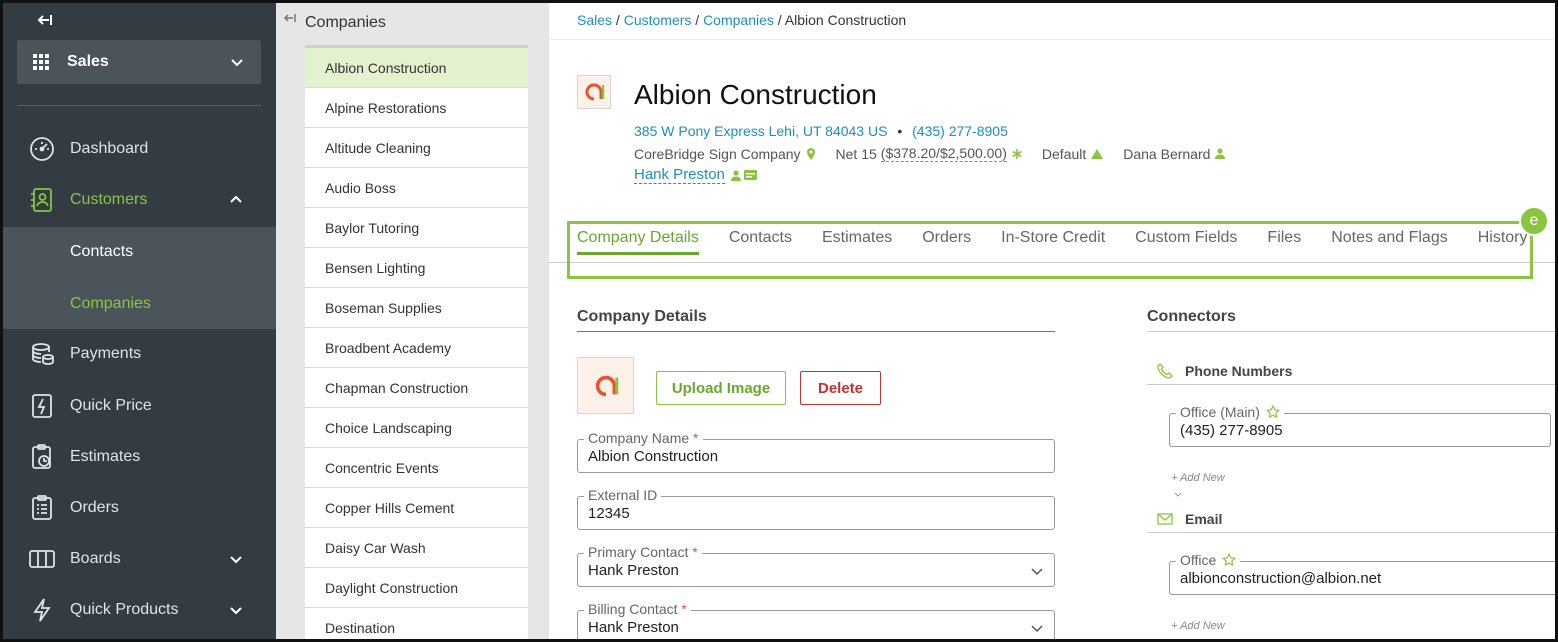  Describe the element at coordinates (735, 175) in the screenshot. I see `person-icon` at that location.